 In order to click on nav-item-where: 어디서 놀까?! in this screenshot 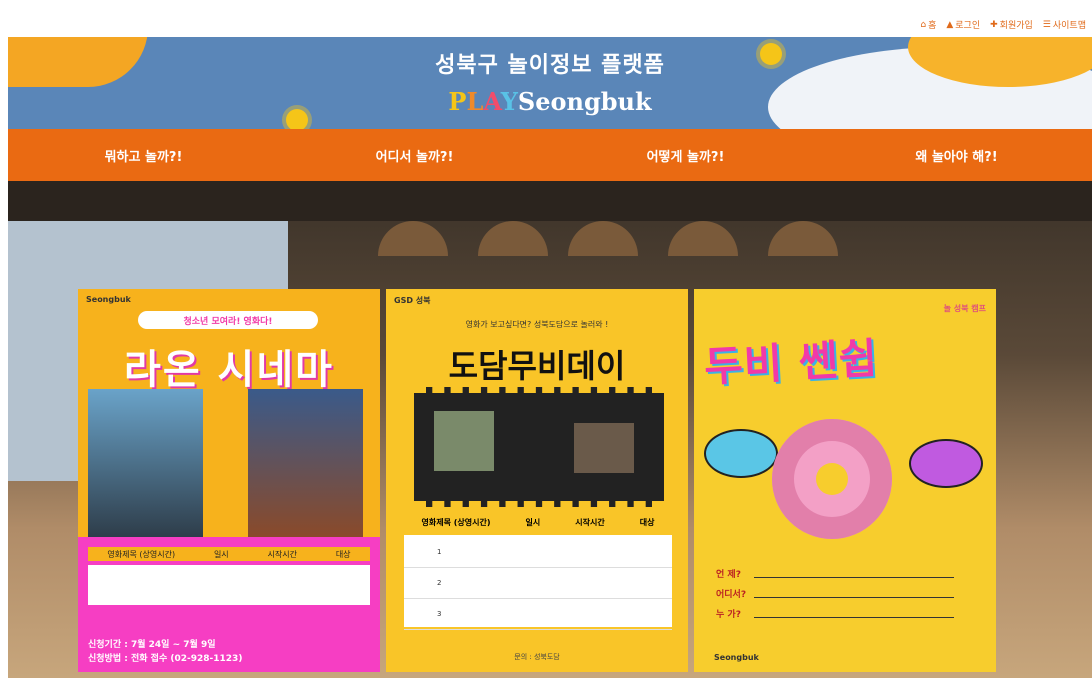, I will do `click(414, 155)`.